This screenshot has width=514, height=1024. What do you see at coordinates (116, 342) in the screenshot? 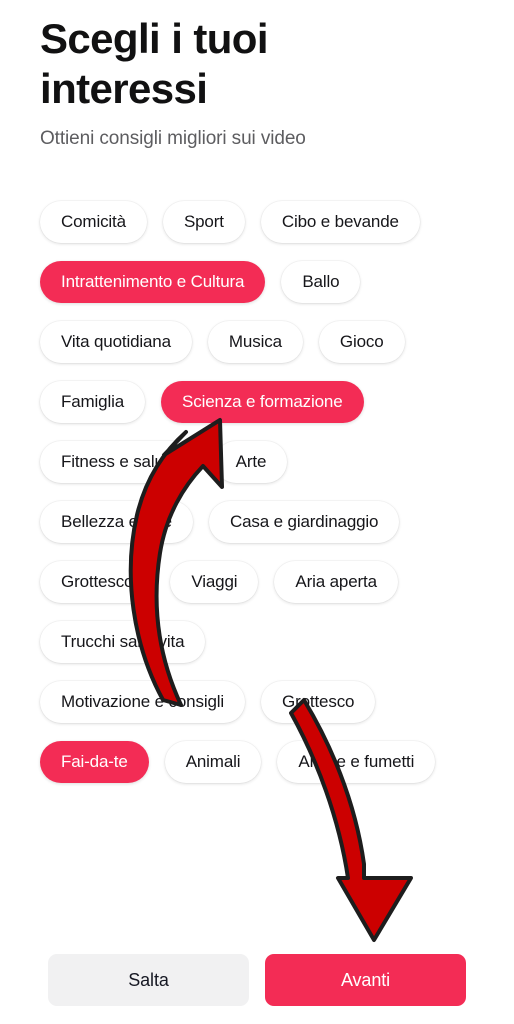
I see `interest-chip: Vita quotidiana` at bounding box center [116, 342].